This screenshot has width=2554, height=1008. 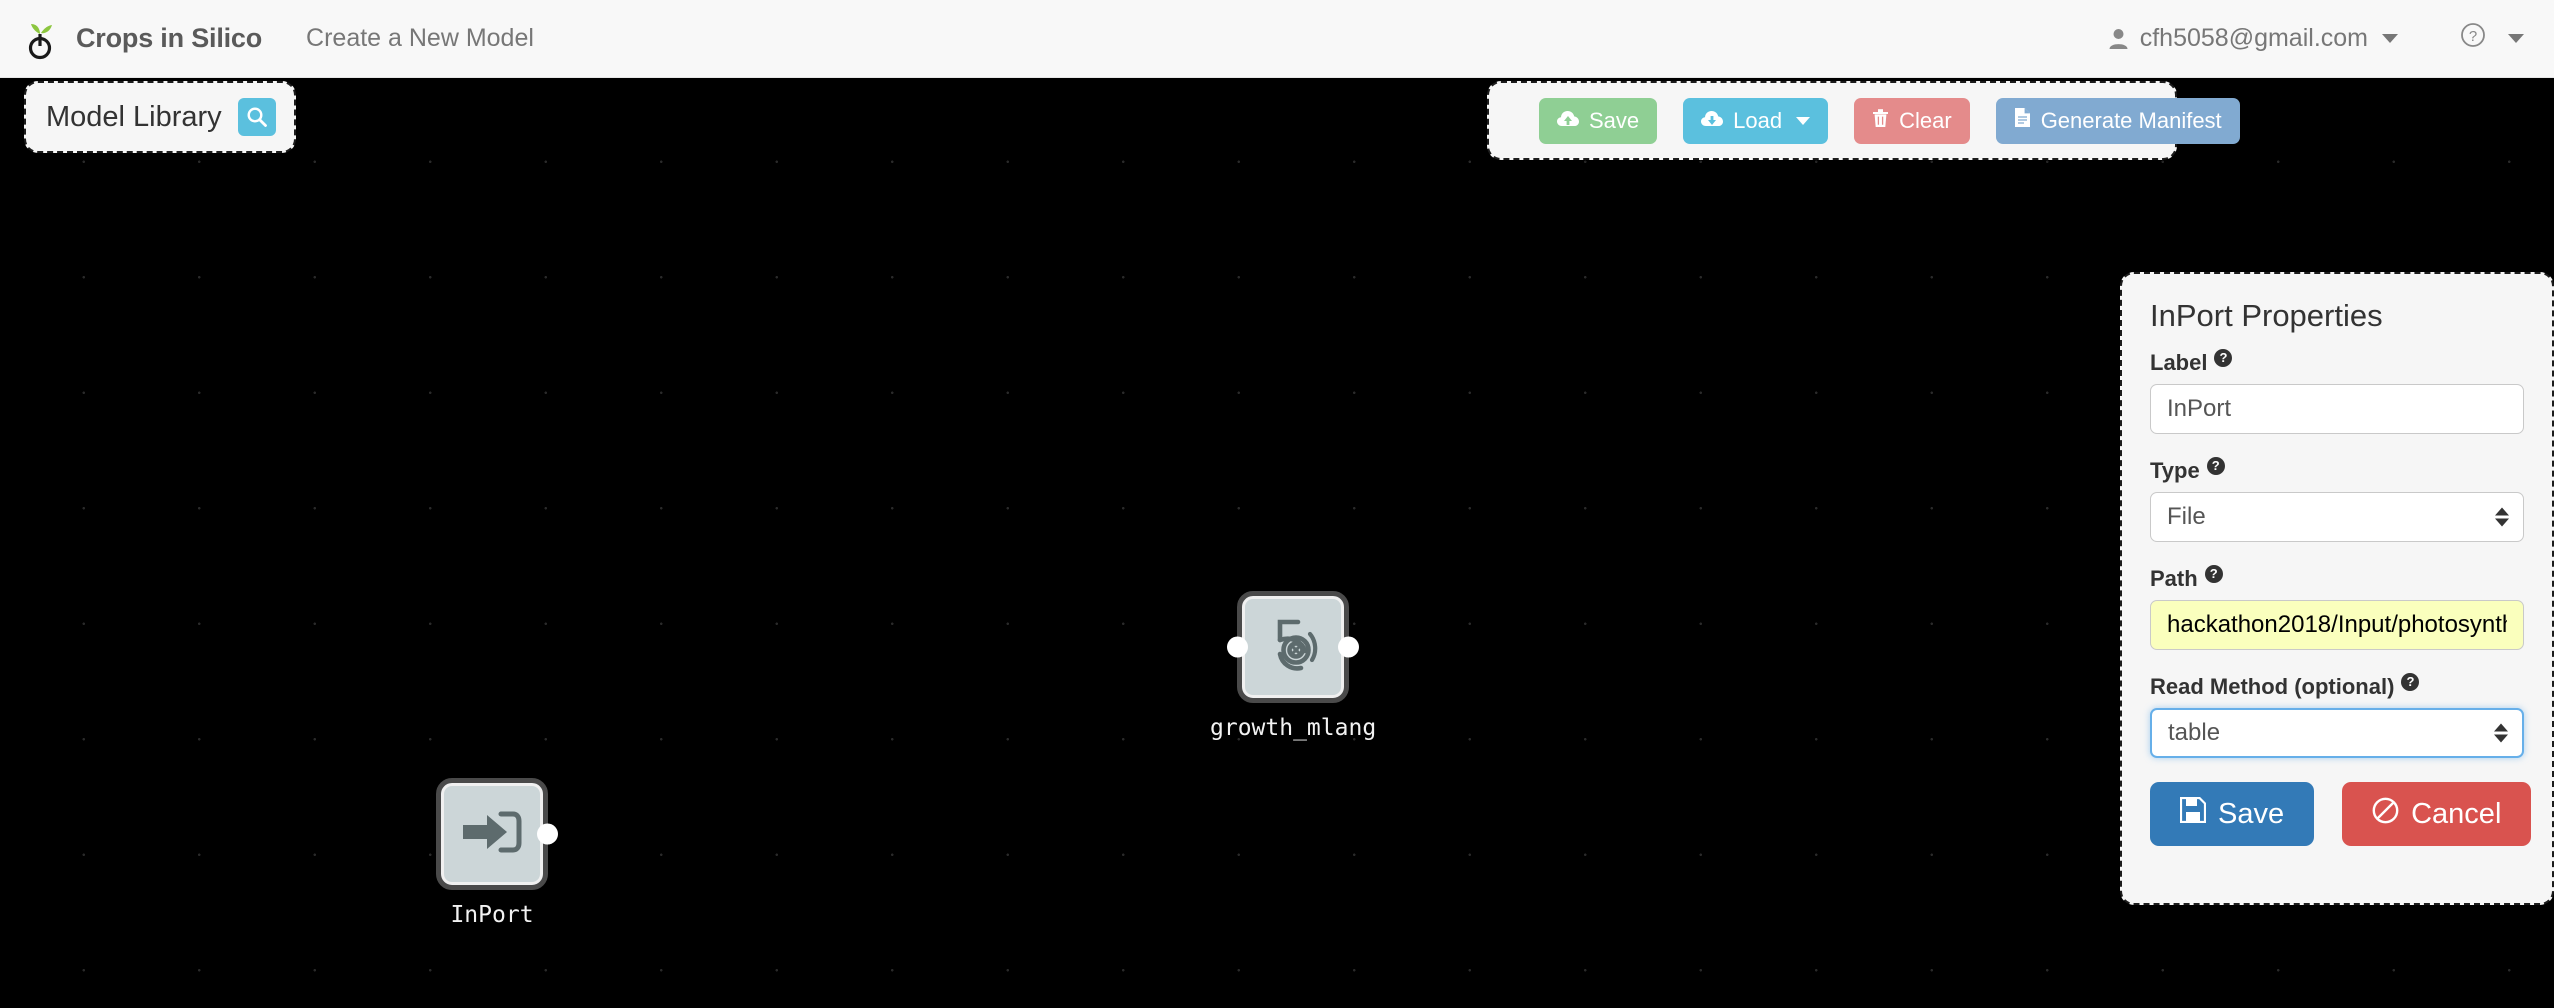 What do you see at coordinates (2337, 409) in the screenshot?
I see `label-input` at bounding box center [2337, 409].